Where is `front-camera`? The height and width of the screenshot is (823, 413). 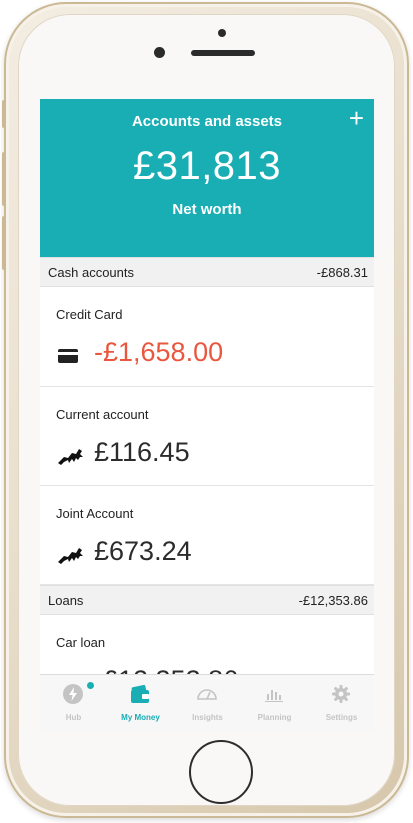 front-camera is located at coordinates (222, 33).